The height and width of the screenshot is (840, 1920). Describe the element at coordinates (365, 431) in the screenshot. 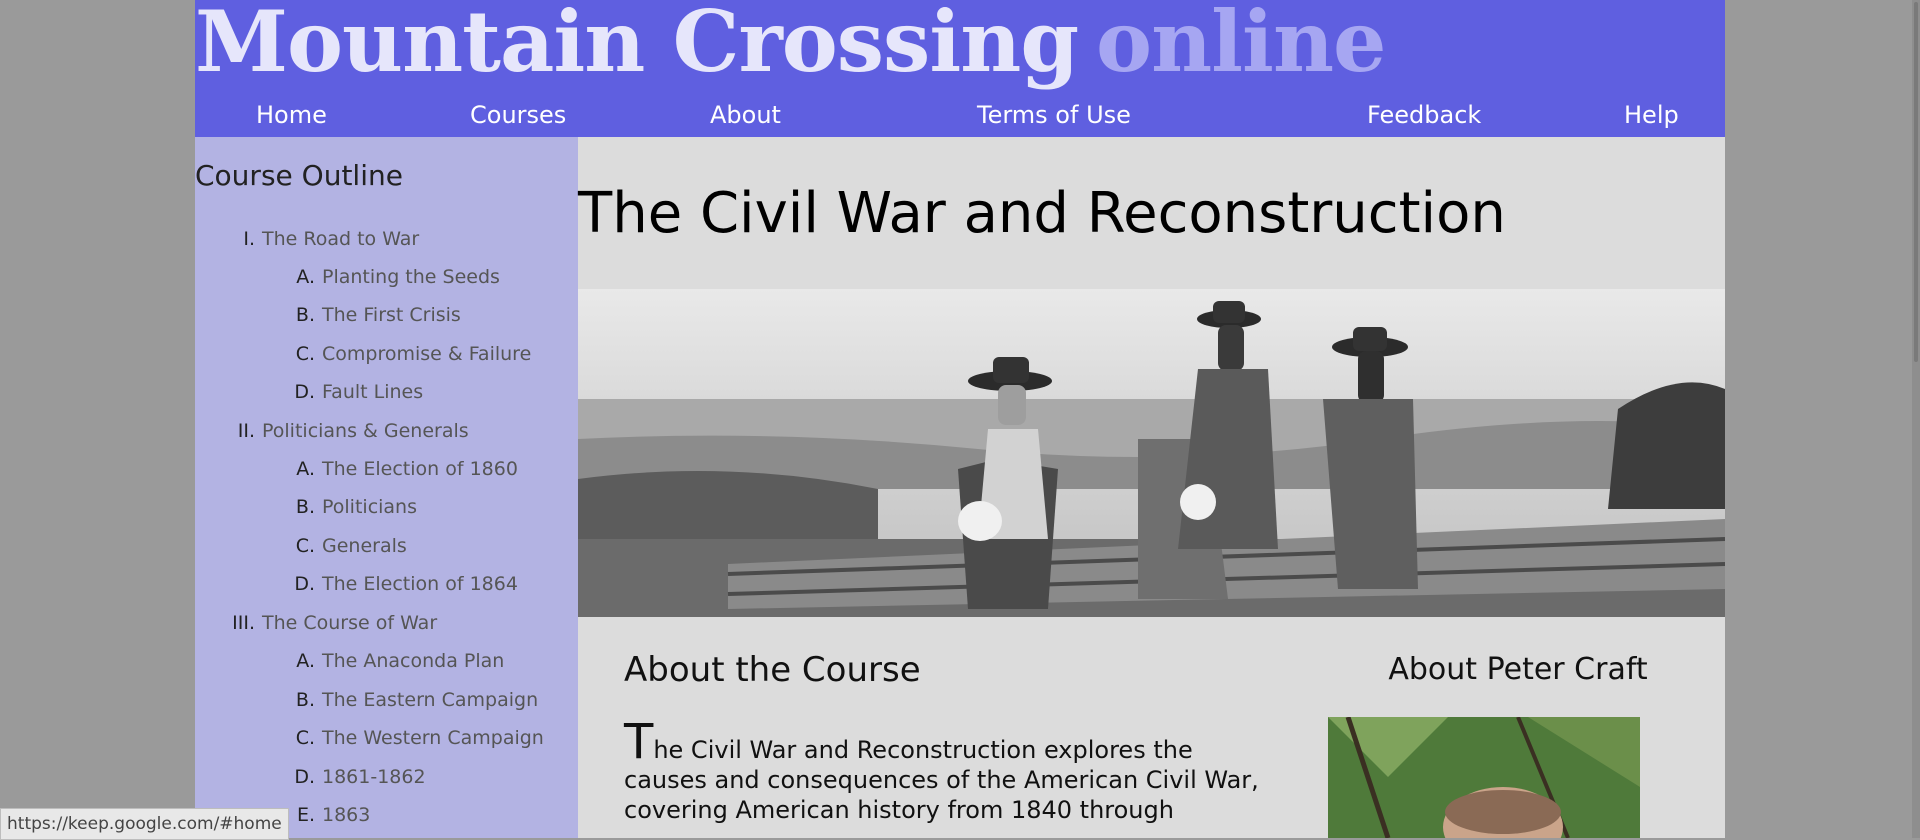

I see `outline-link: Politicians & Generals` at that location.